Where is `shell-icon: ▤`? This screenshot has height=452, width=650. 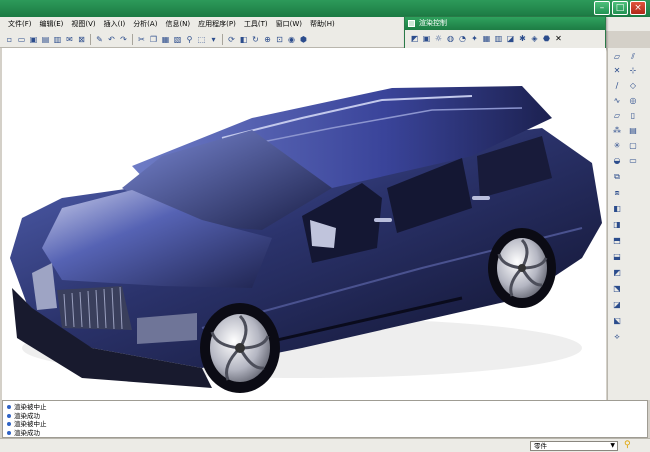
shell-icon: ▤ is located at coordinates (633, 131).